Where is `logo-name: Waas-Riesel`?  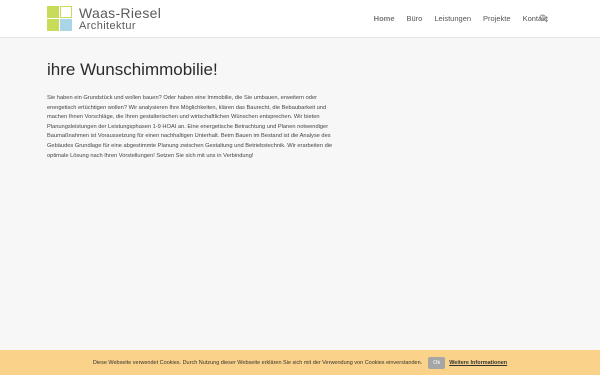 logo-name: Waas-Riesel is located at coordinates (120, 13).